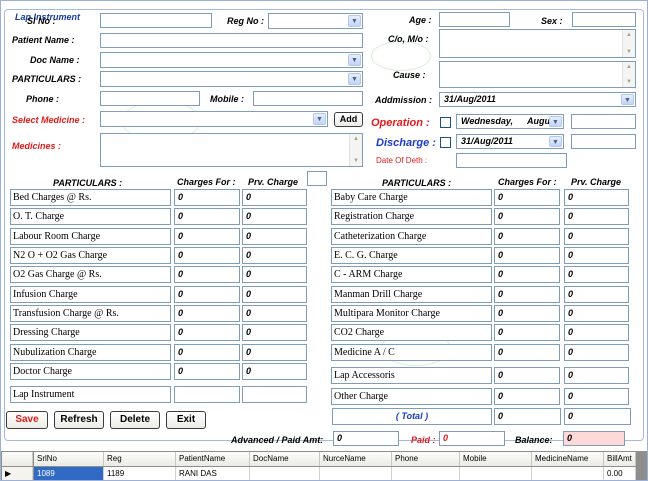  Describe the element at coordinates (274, 394) in the screenshot. I see `left-prev-charge-input` at that location.